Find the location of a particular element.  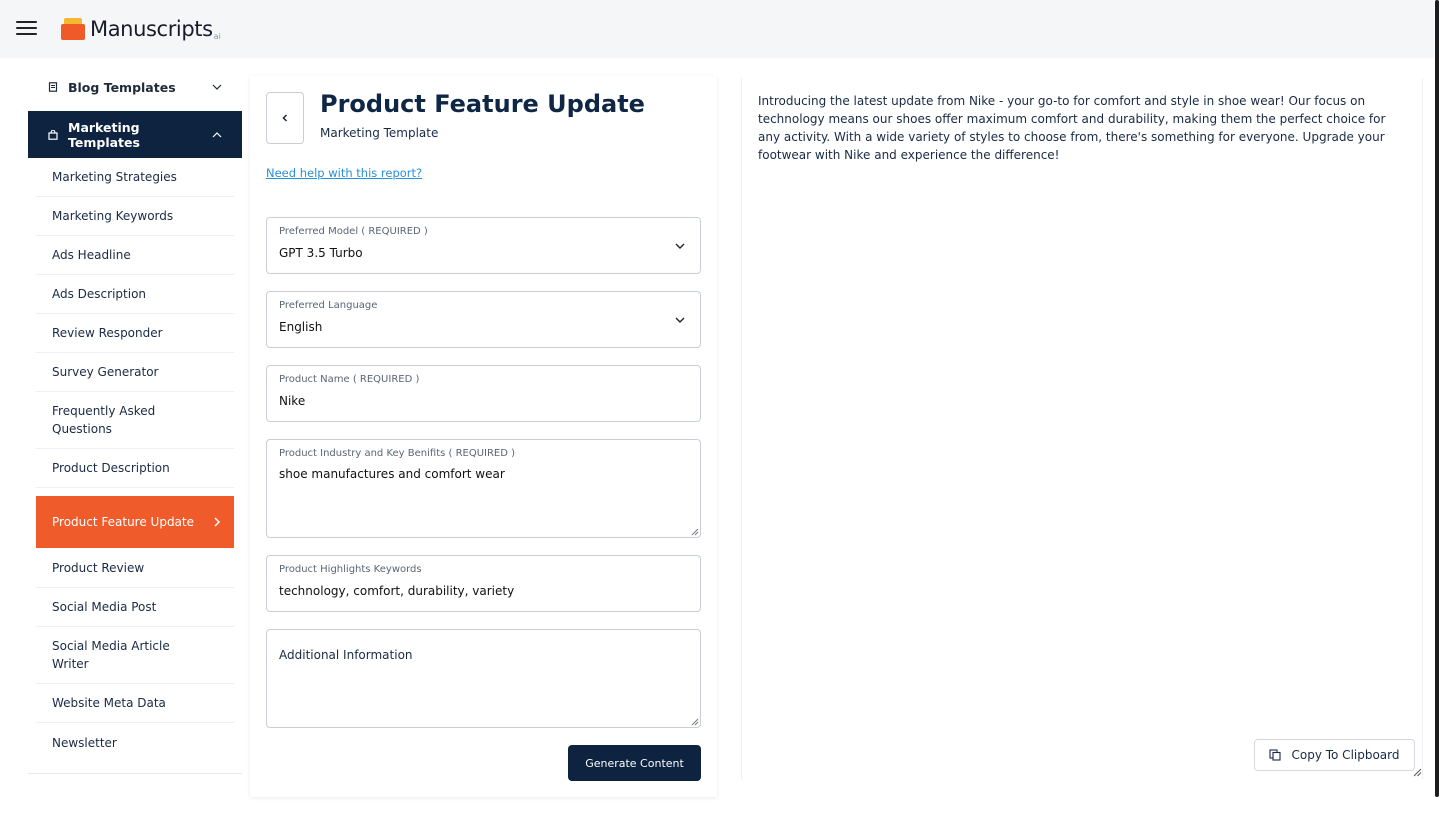

field-label: Product Name ( REQUIRED ) is located at coordinates (349, 379).